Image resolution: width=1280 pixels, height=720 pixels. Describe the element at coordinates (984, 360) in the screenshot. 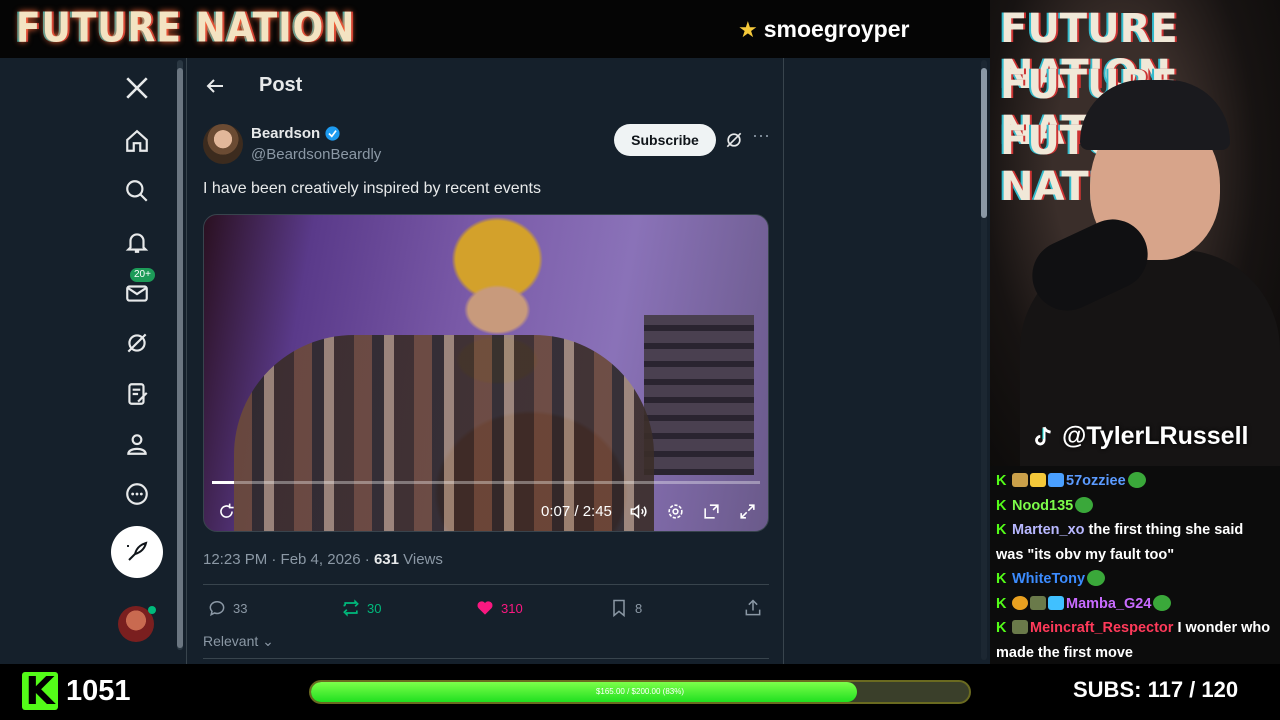

I see `right-scrollbar` at that location.